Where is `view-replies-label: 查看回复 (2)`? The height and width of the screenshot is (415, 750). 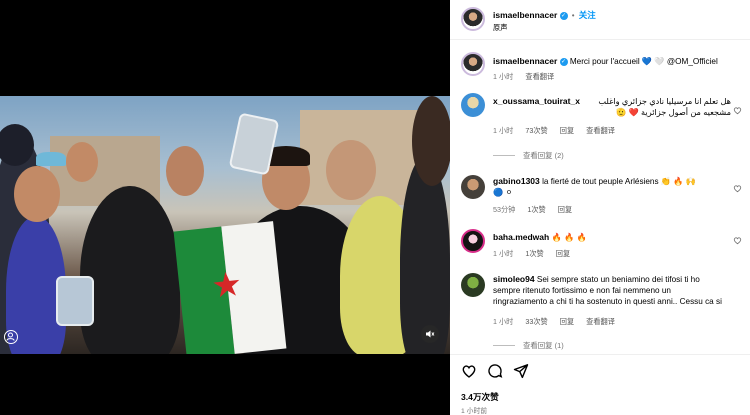
view-replies-label: 查看回复 (2) is located at coordinates (543, 155).